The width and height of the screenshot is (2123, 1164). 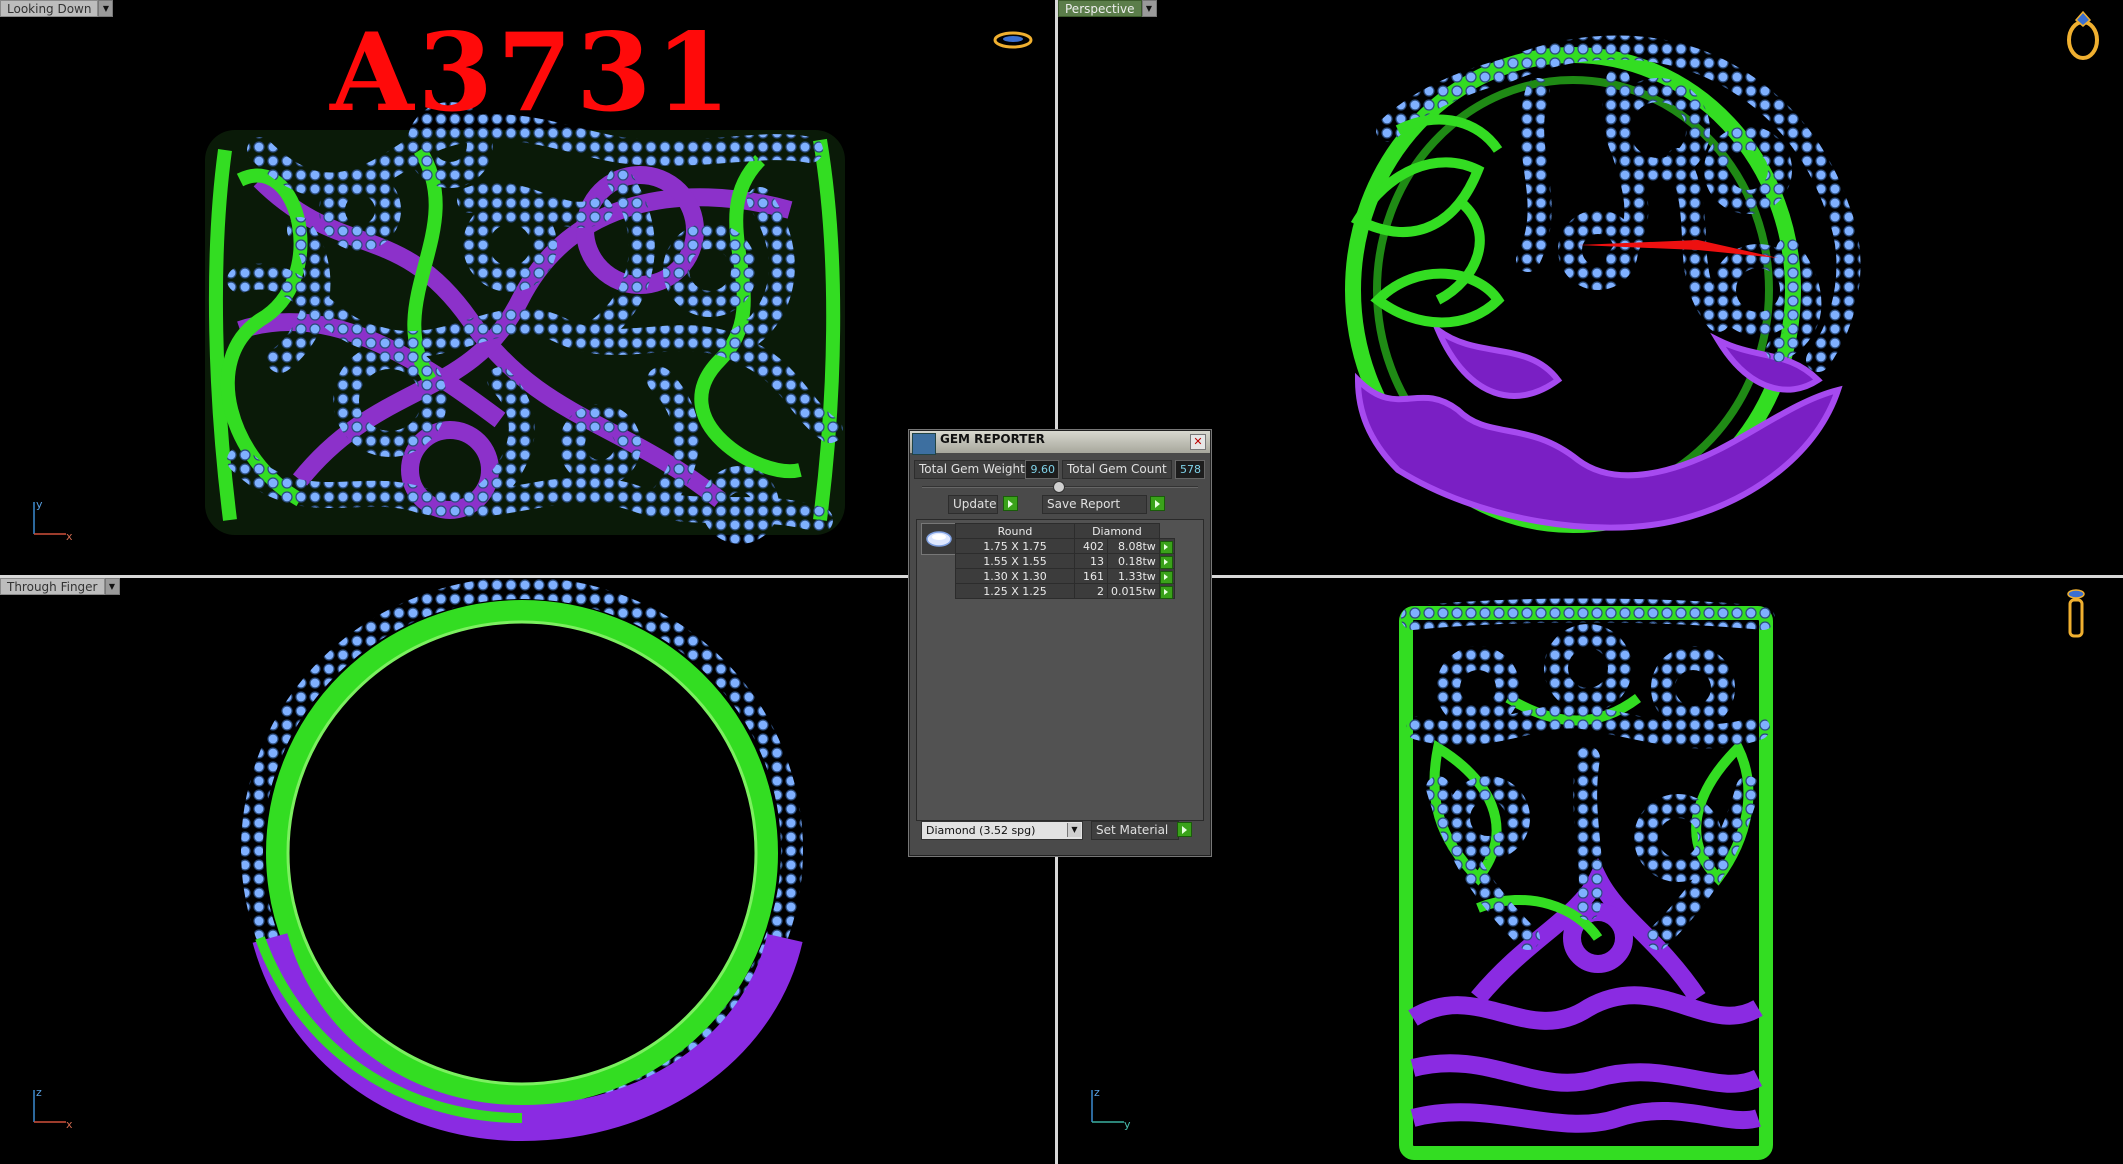 I want to click on gem-size: 1.25 X 1.25, so click(x=1015, y=591).